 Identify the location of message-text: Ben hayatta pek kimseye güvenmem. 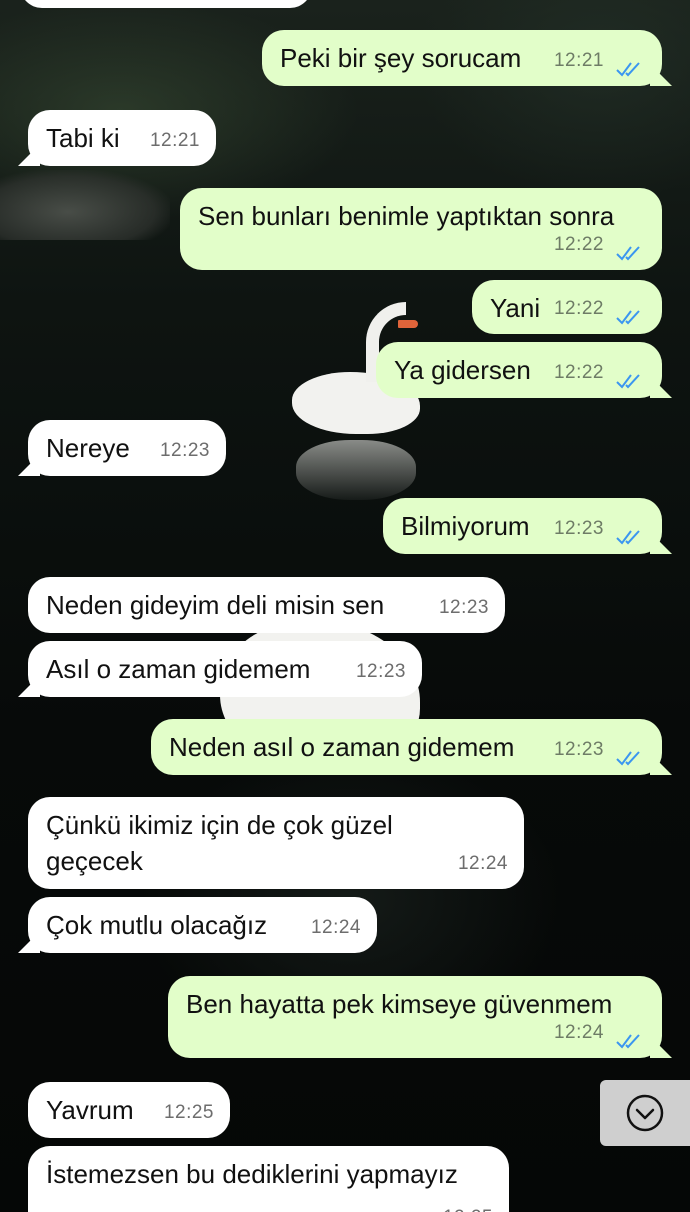
(399, 1004).